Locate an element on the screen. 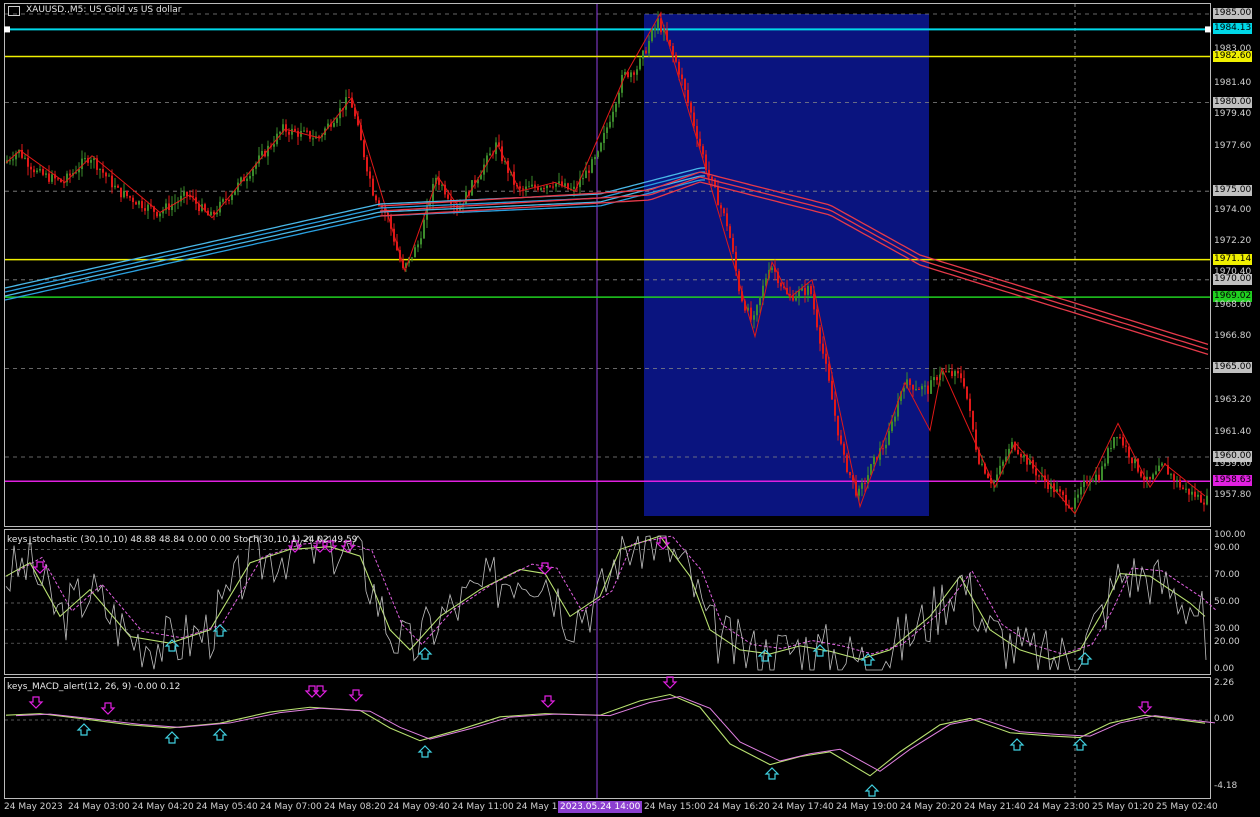  chart-menu-icon is located at coordinates (14, 11).